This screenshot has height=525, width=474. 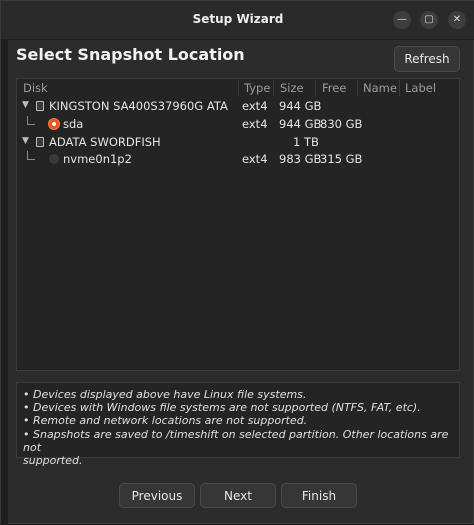 What do you see at coordinates (300, 124) in the screenshot?
I see `partition-size: 944 GB` at bounding box center [300, 124].